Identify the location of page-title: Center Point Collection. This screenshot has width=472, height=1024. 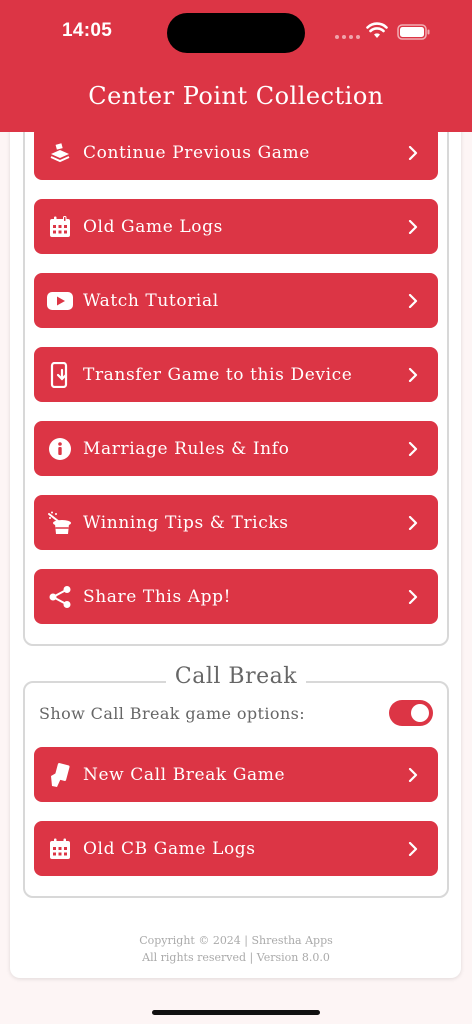
(236, 96).